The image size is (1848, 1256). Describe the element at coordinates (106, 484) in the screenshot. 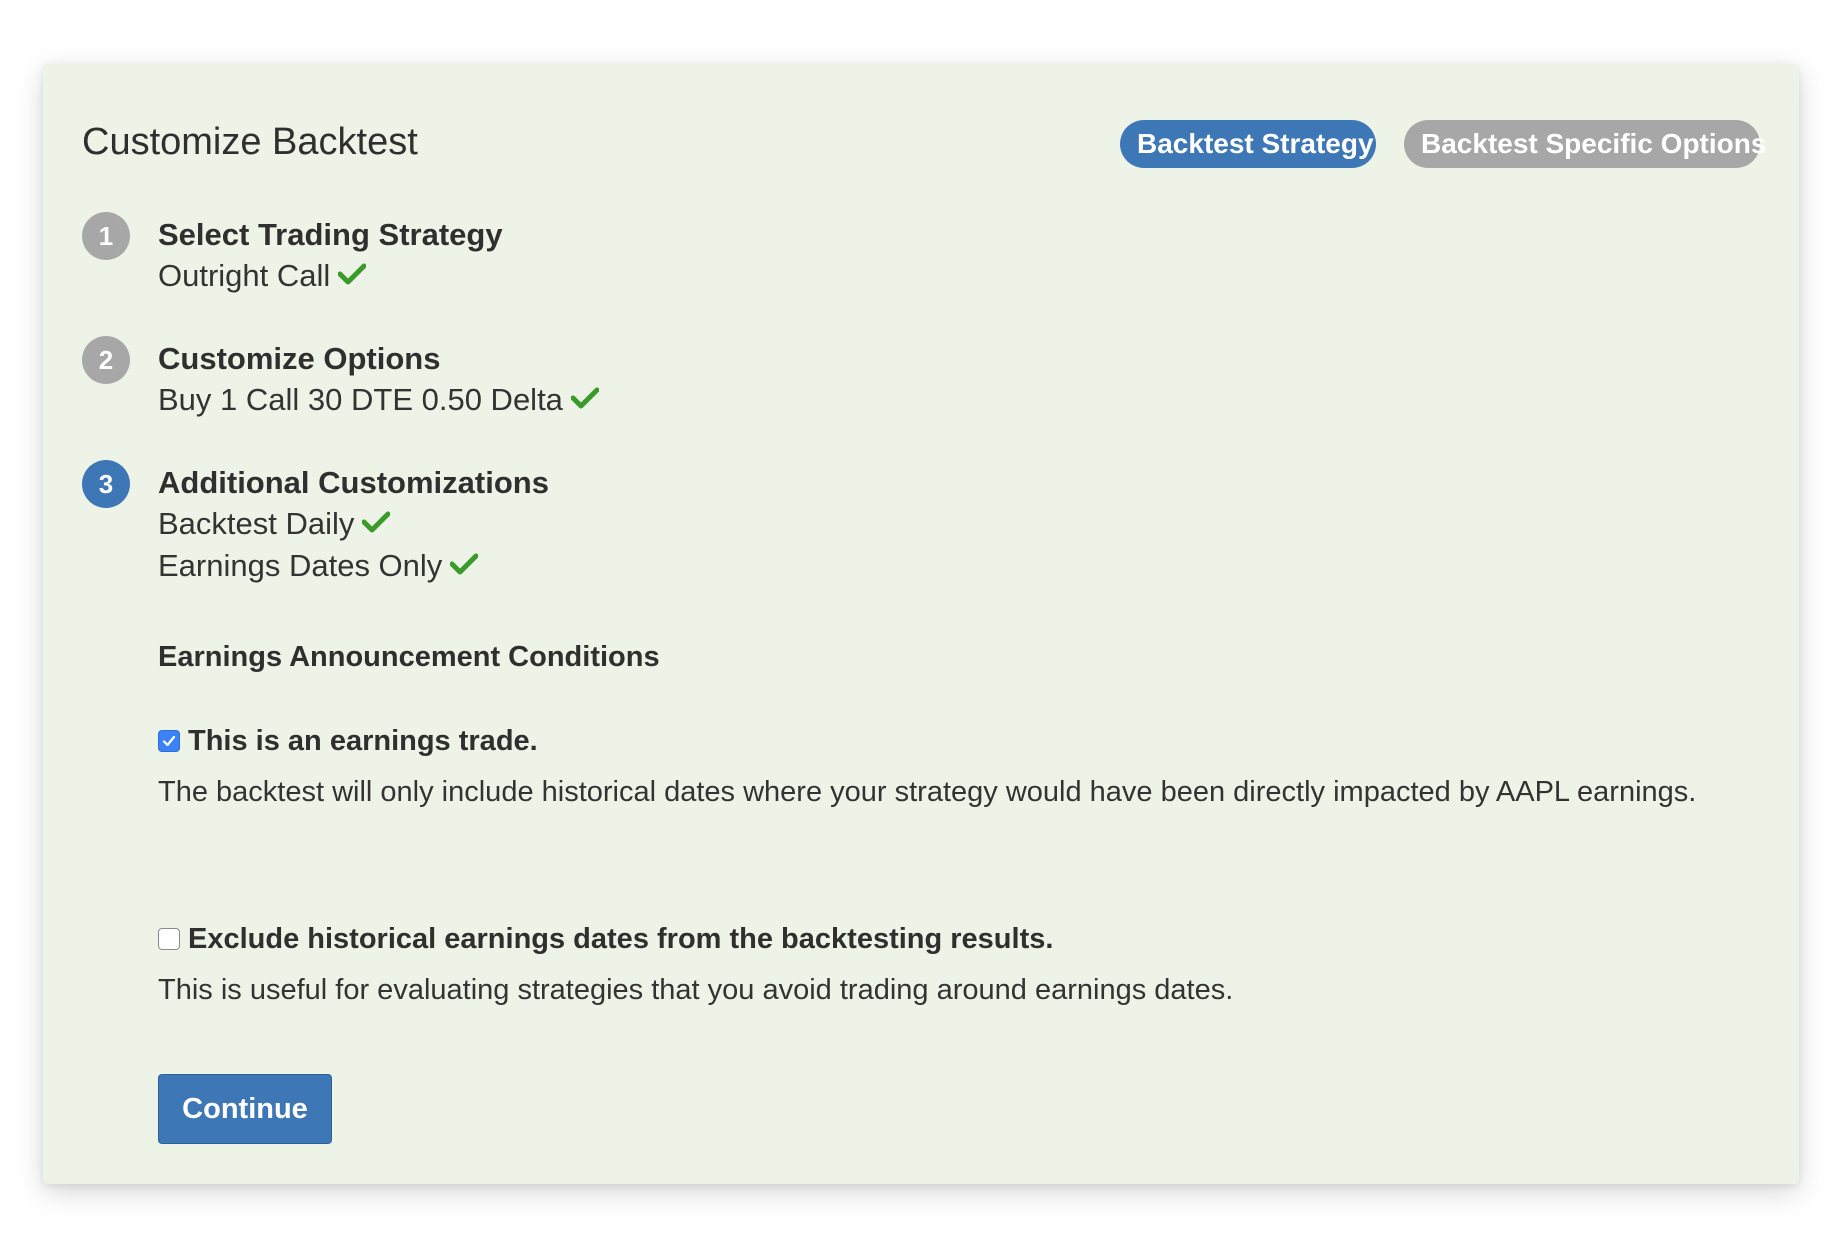

I see `step-number-badge: 3` at that location.